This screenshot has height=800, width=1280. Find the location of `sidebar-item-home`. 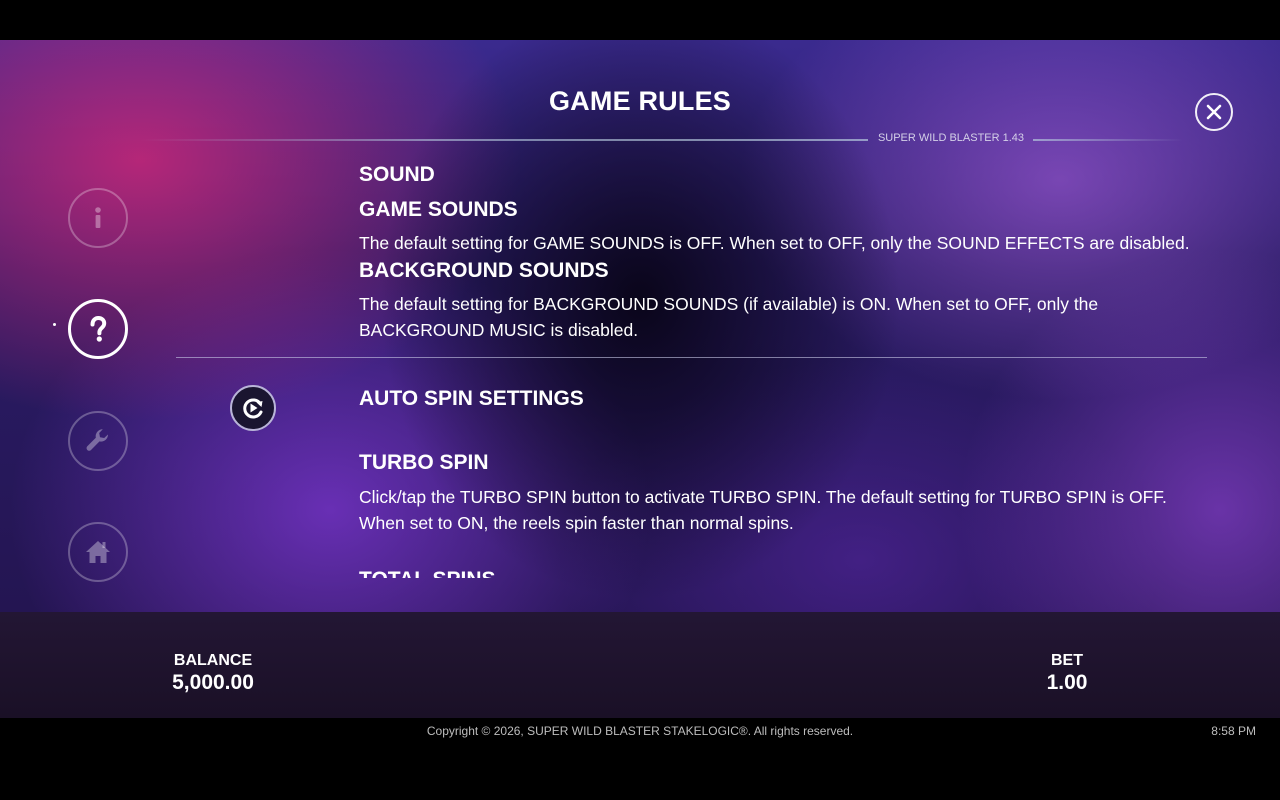

sidebar-item-home is located at coordinates (98, 552).